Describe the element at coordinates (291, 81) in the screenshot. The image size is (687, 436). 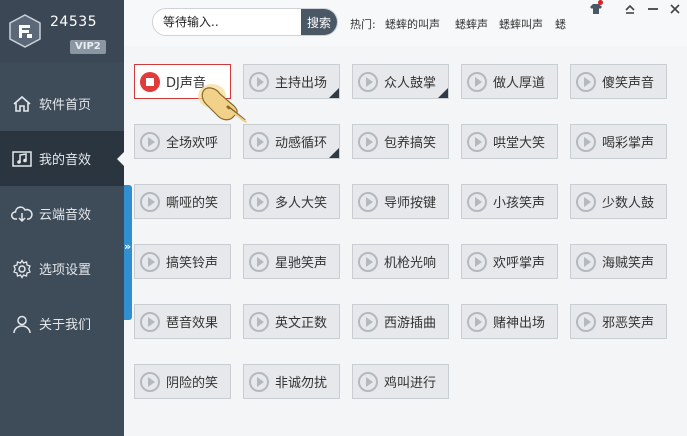
I see `sound-button: 主持出场` at that location.